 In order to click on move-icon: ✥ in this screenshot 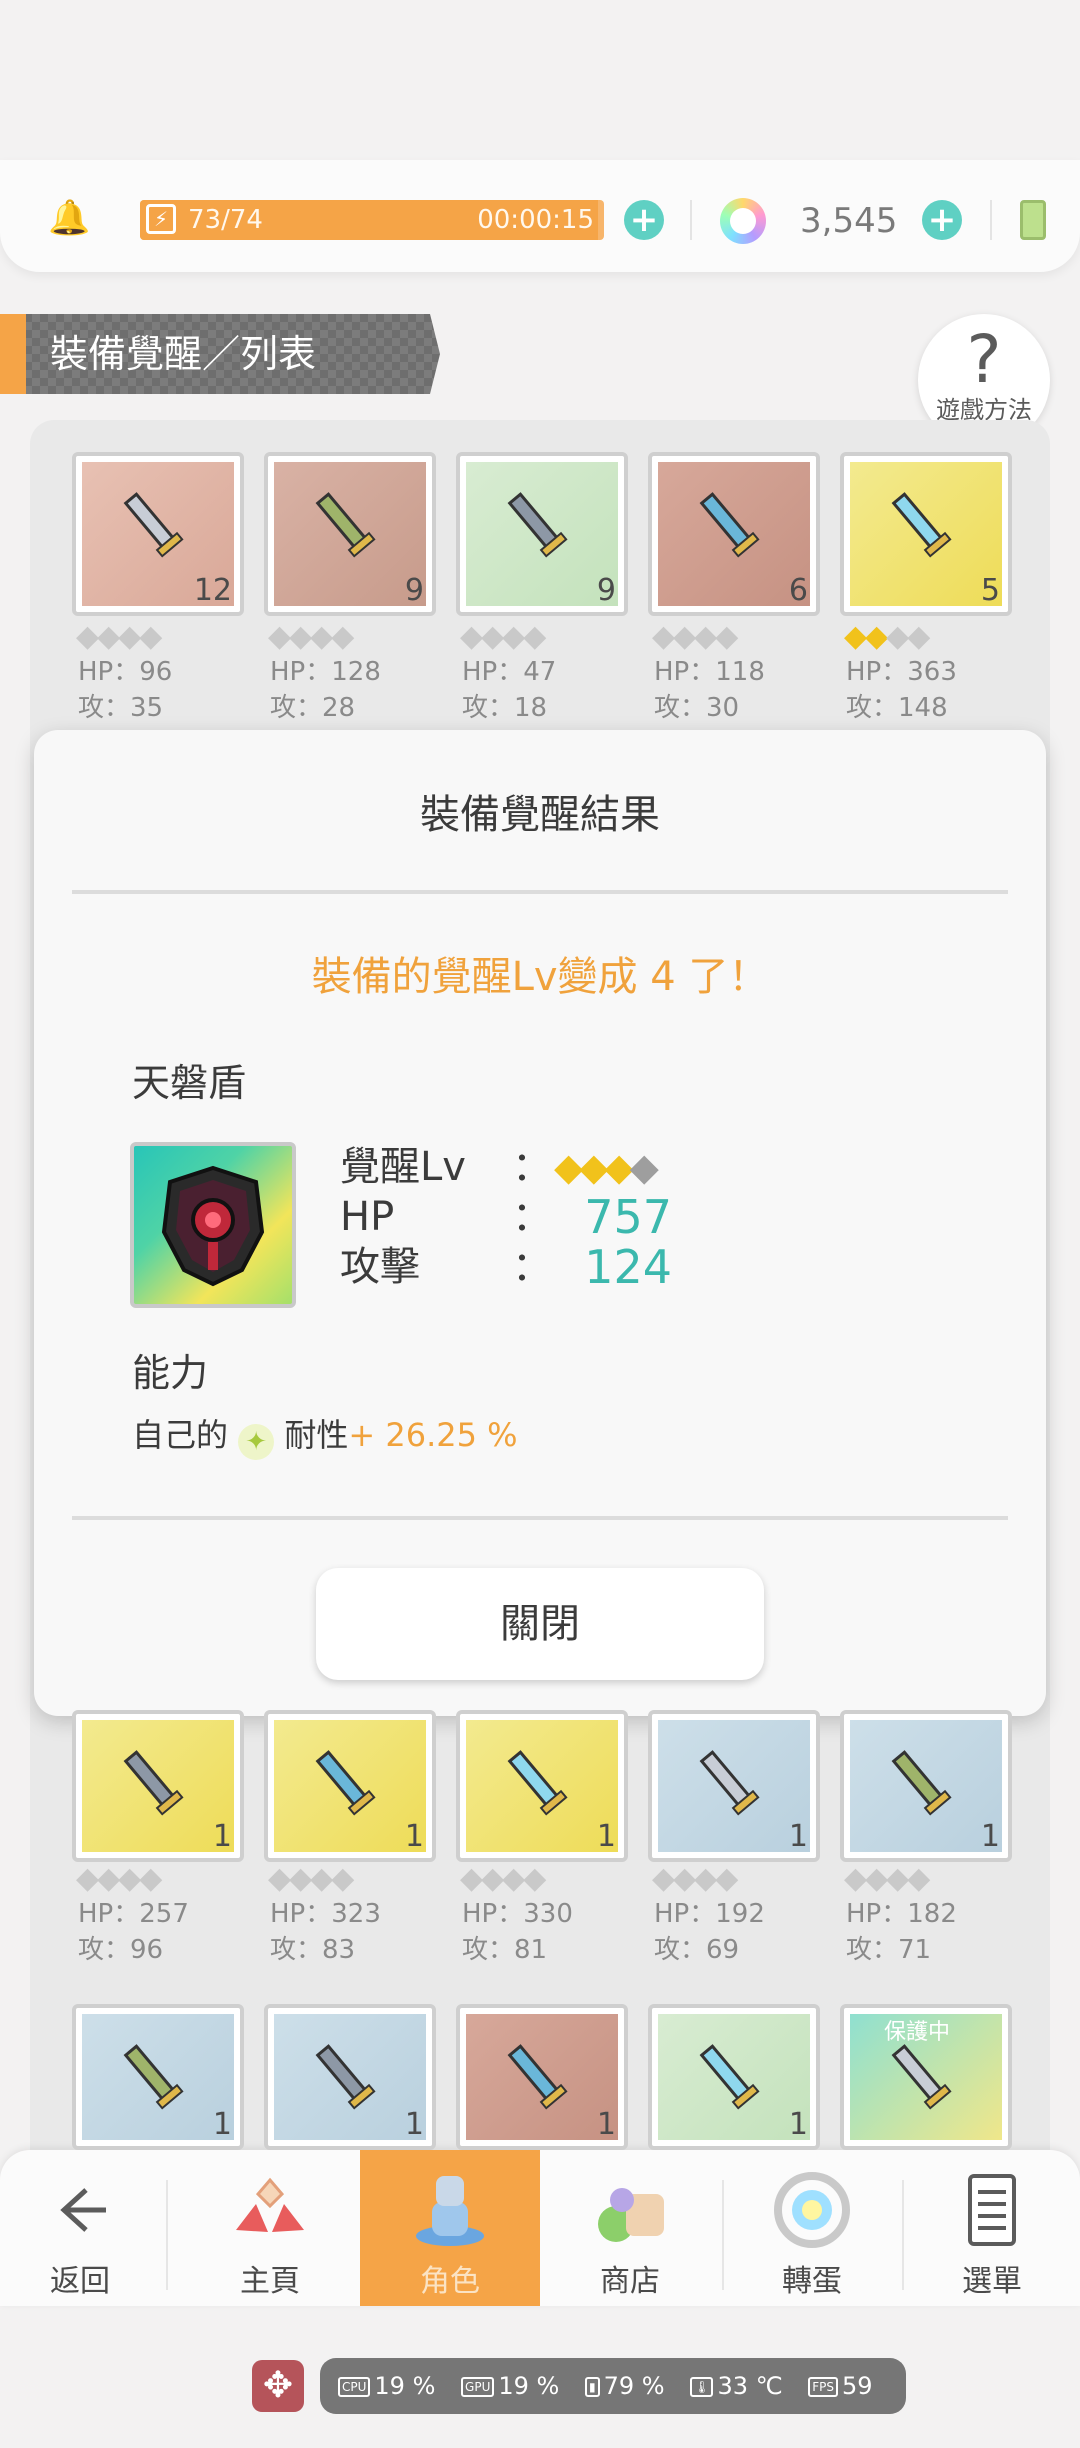, I will do `click(278, 2386)`.